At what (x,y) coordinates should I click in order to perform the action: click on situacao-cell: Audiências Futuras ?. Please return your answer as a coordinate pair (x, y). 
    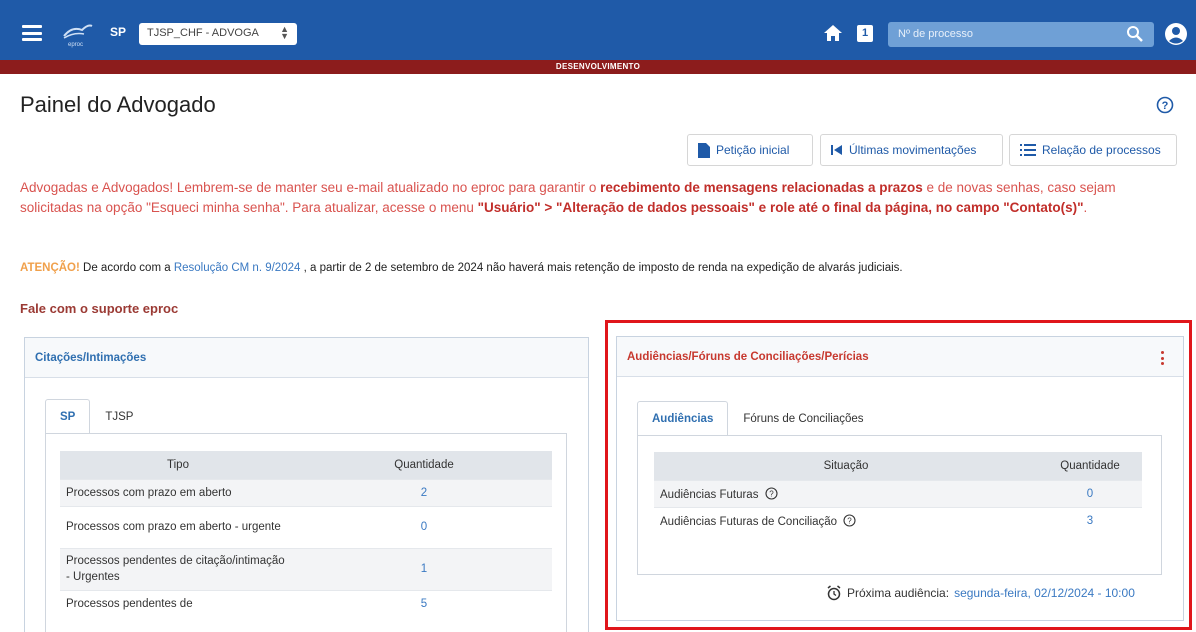
    Looking at the image, I should click on (846, 493).